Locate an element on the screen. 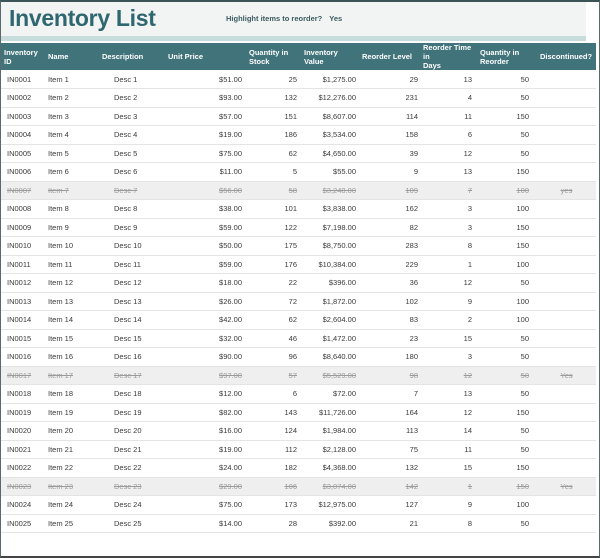 Image resolution: width=600 pixels, height=558 pixels. cell-inventory-value: $12,975.00 is located at coordinates (330, 505).